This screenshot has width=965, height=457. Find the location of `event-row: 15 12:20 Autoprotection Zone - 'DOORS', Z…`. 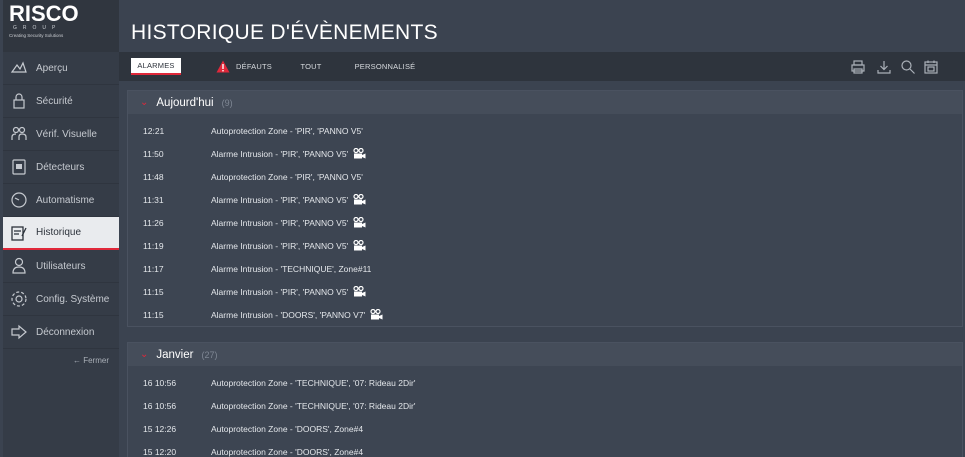

event-row: 15 12:20 Autoprotection Zone - 'DOORS', Z… is located at coordinates (545, 448).